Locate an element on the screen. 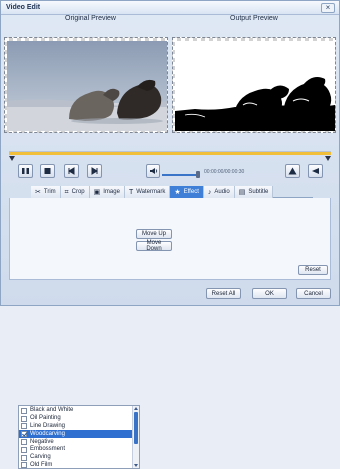 The image size is (340, 469). crop-icon: ⌗ is located at coordinates (66, 192).